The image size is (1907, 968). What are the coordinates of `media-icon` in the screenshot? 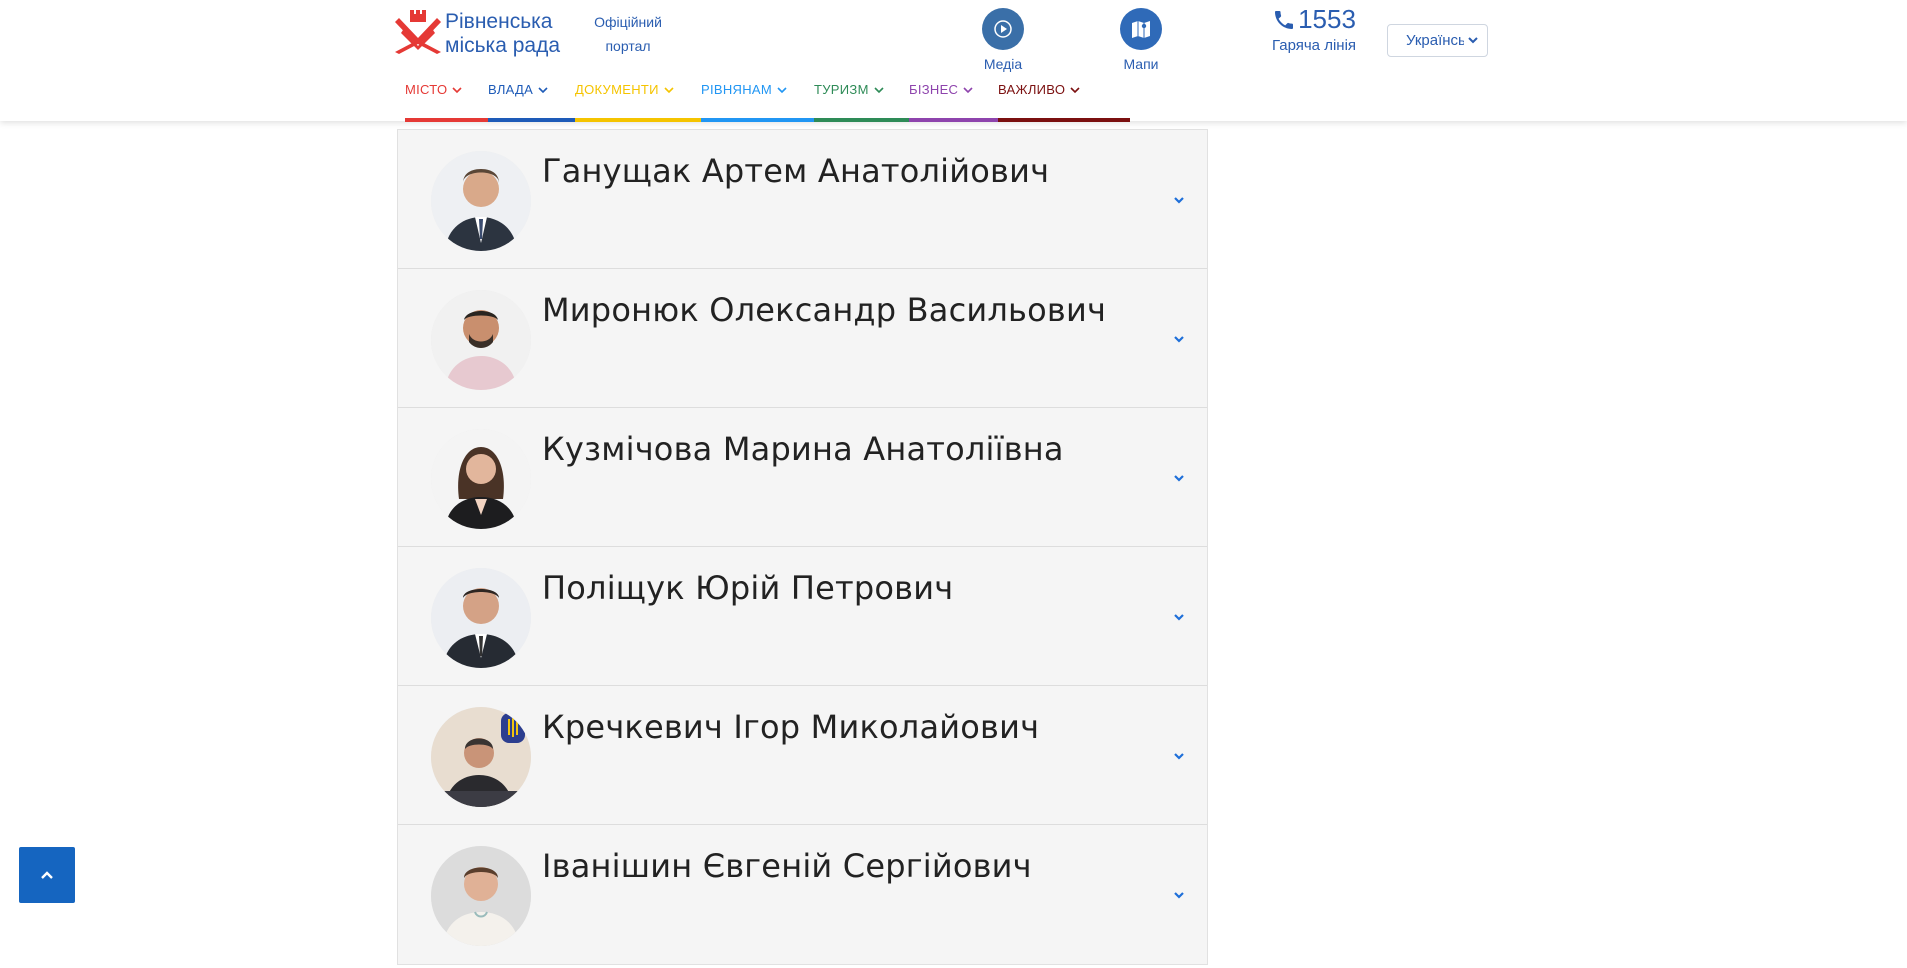 It's located at (1003, 29).